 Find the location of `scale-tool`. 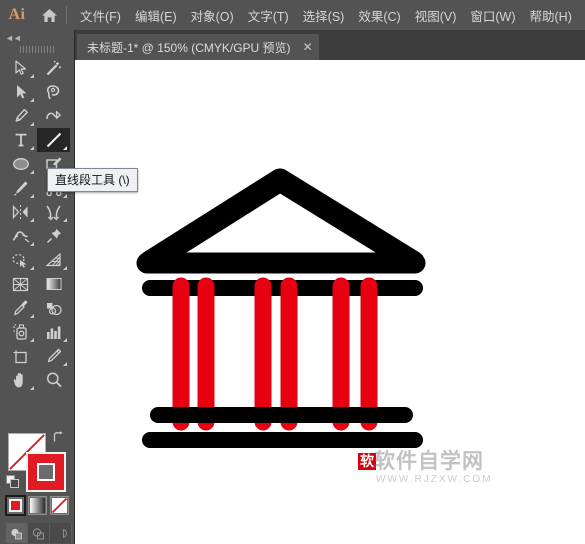

scale-tool is located at coordinates (53, 212).